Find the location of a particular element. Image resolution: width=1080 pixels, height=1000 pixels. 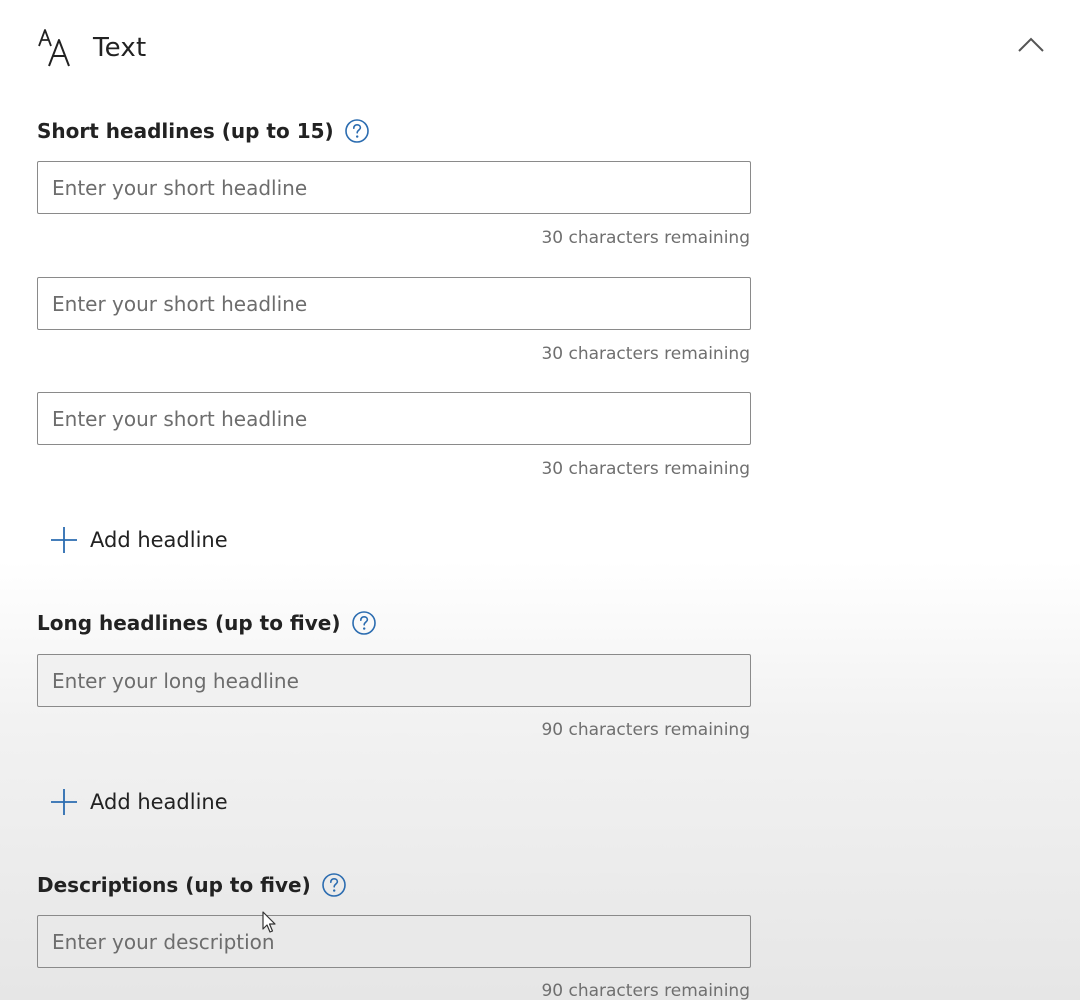

section-header: Text is located at coordinates (91, 48).